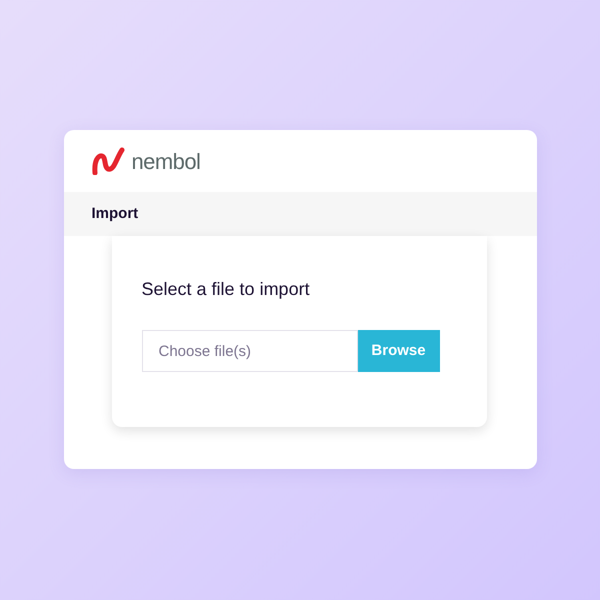 Image resolution: width=600 pixels, height=600 pixels. Describe the element at coordinates (115, 214) in the screenshot. I see `section-title: Import` at that location.